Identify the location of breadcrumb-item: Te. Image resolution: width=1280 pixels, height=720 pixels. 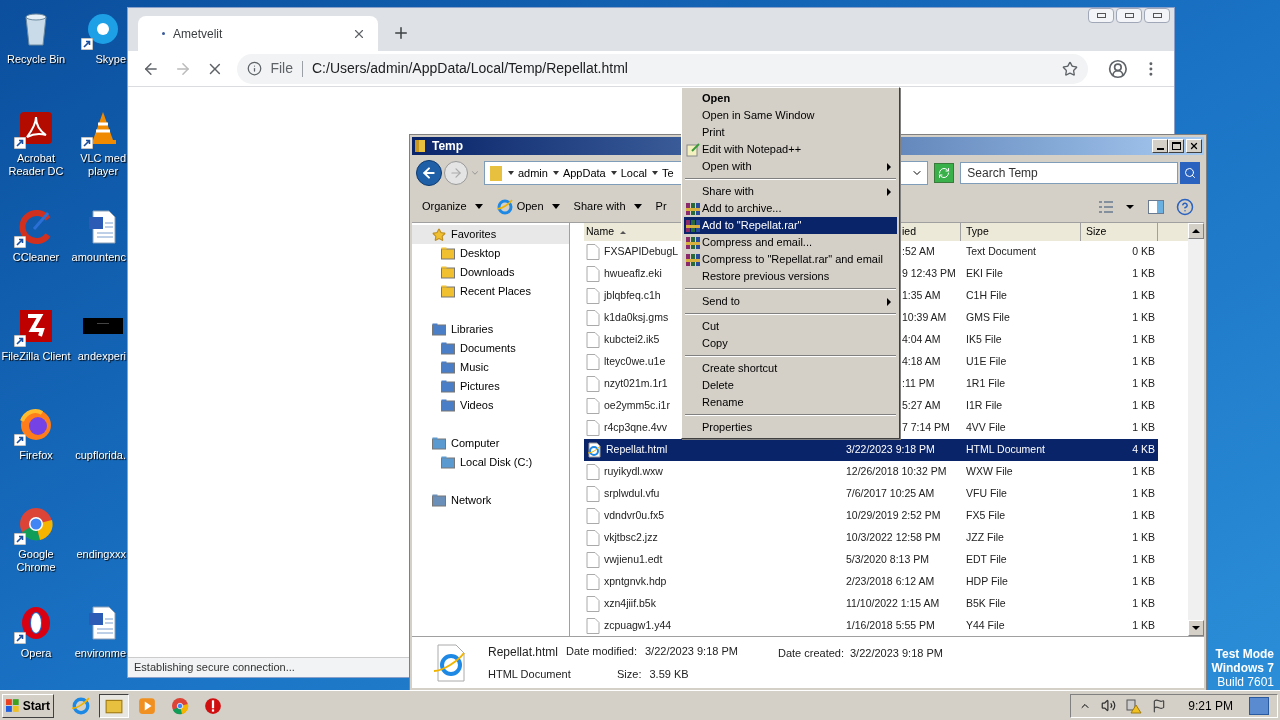
(668, 173).